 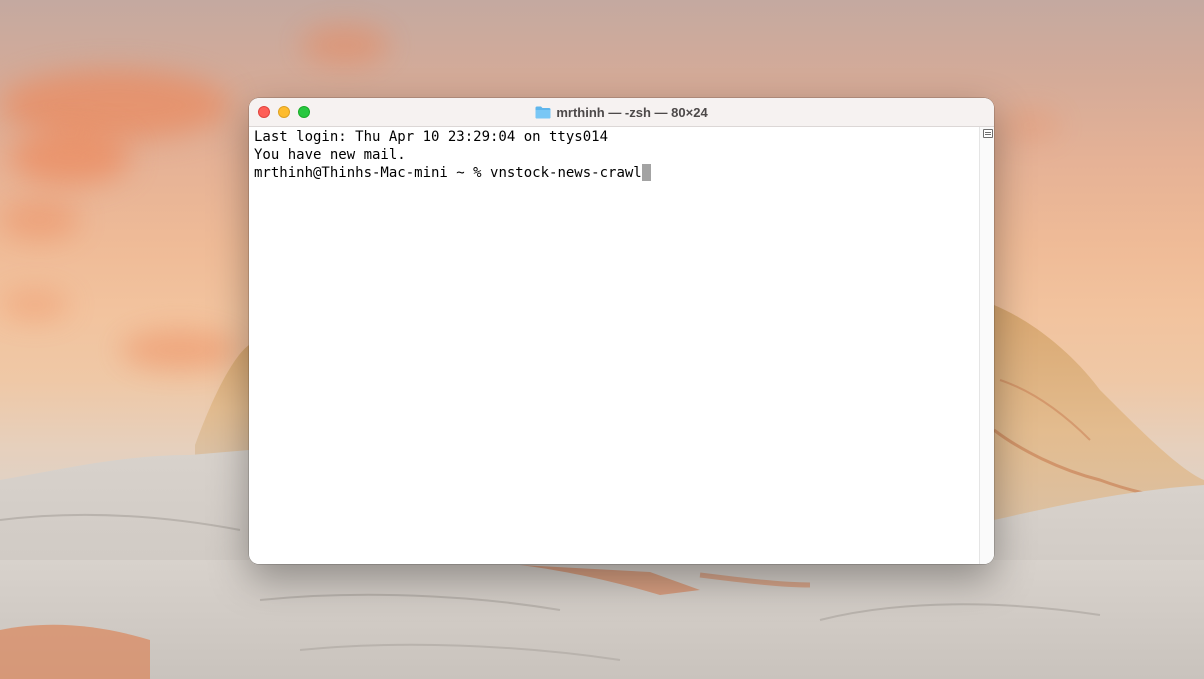 I want to click on terminal-line: You have new mail., so click(x=330, y=155).